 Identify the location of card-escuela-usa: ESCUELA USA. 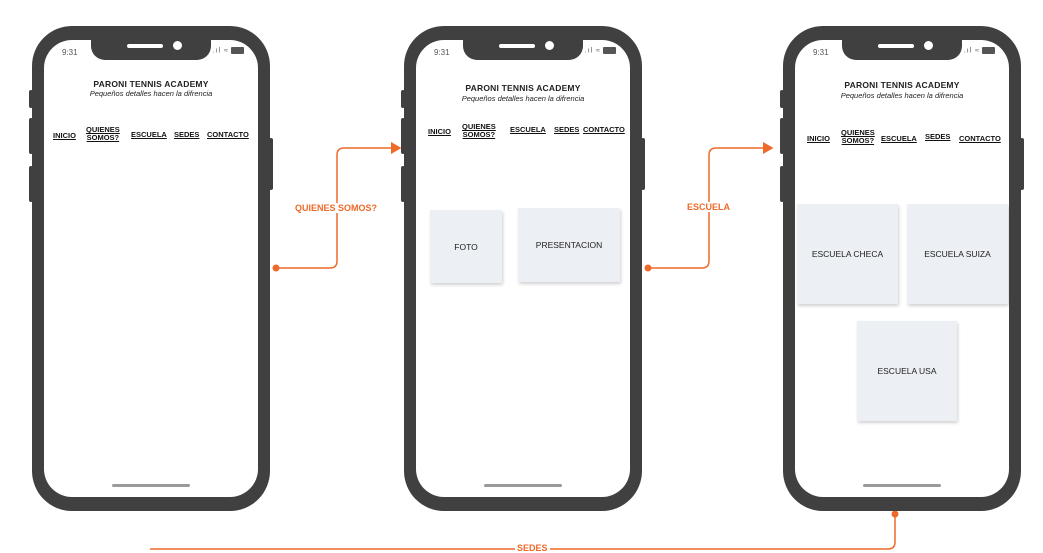
(907, 371).